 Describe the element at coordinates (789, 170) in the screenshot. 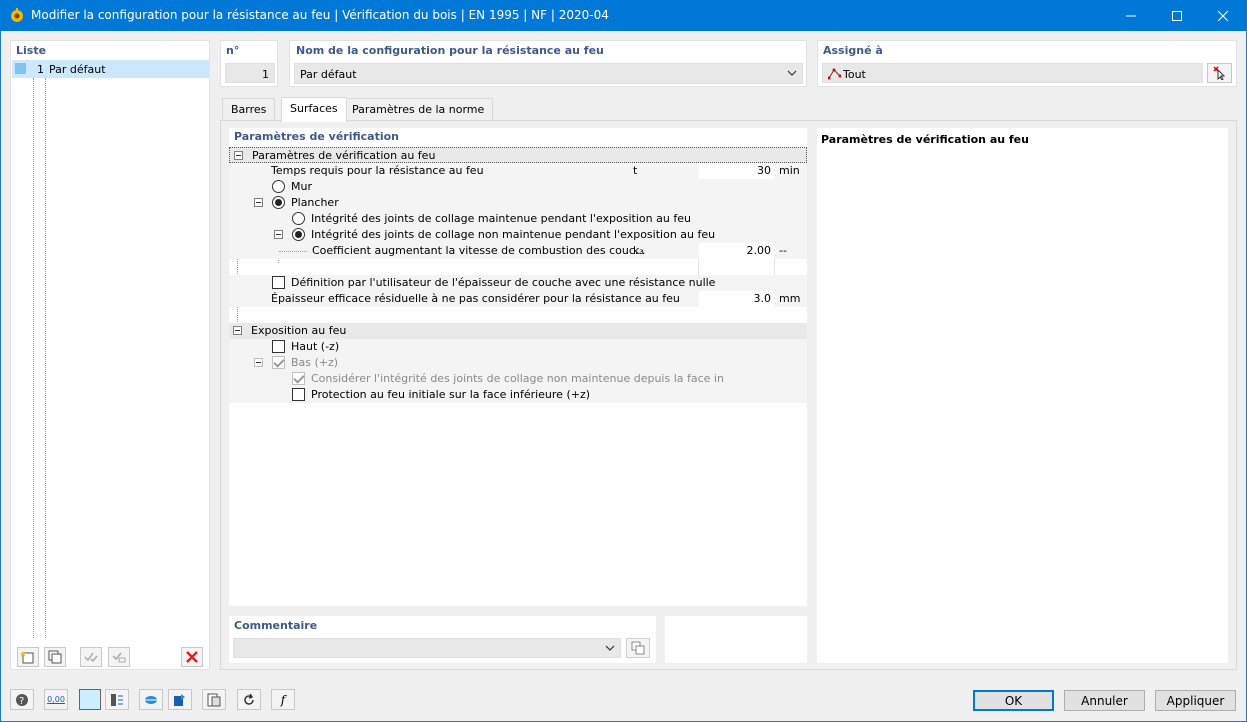

I see `required-time-unit: min` at that location.